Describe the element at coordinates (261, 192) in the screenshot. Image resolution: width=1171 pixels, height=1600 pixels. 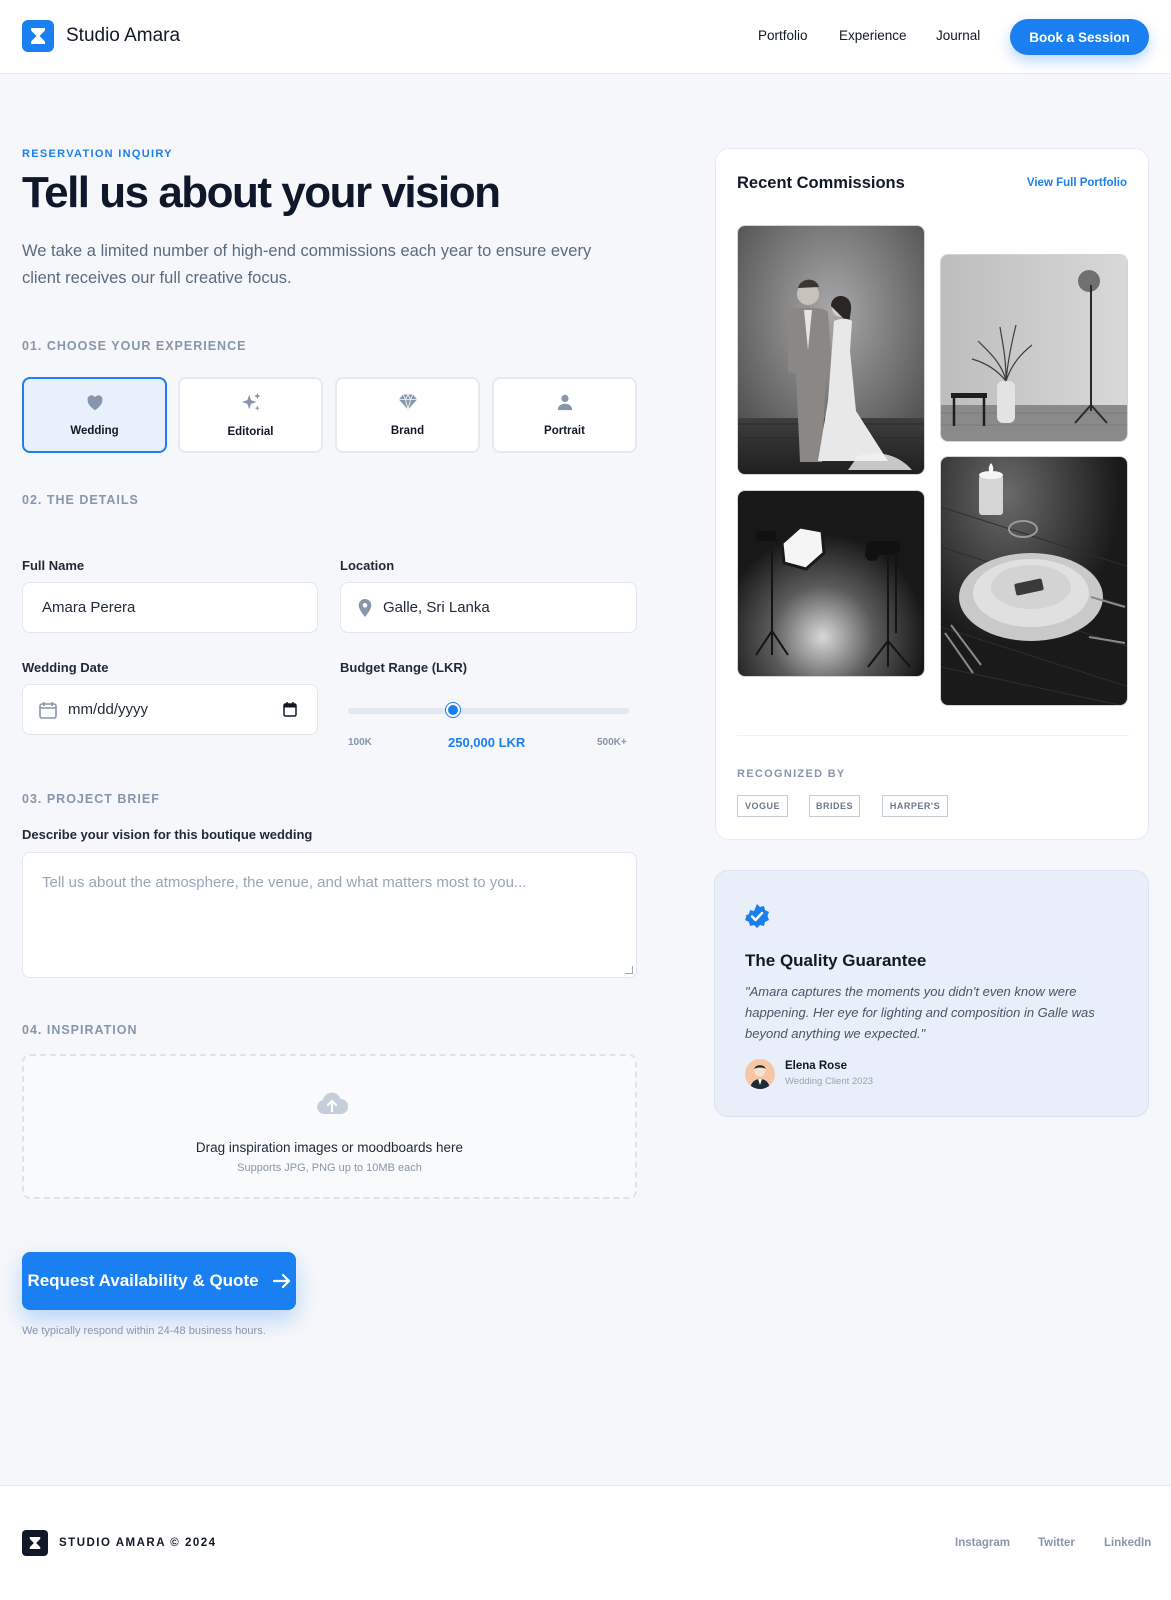
I see `page-title: Tell us about your vision` at that location.